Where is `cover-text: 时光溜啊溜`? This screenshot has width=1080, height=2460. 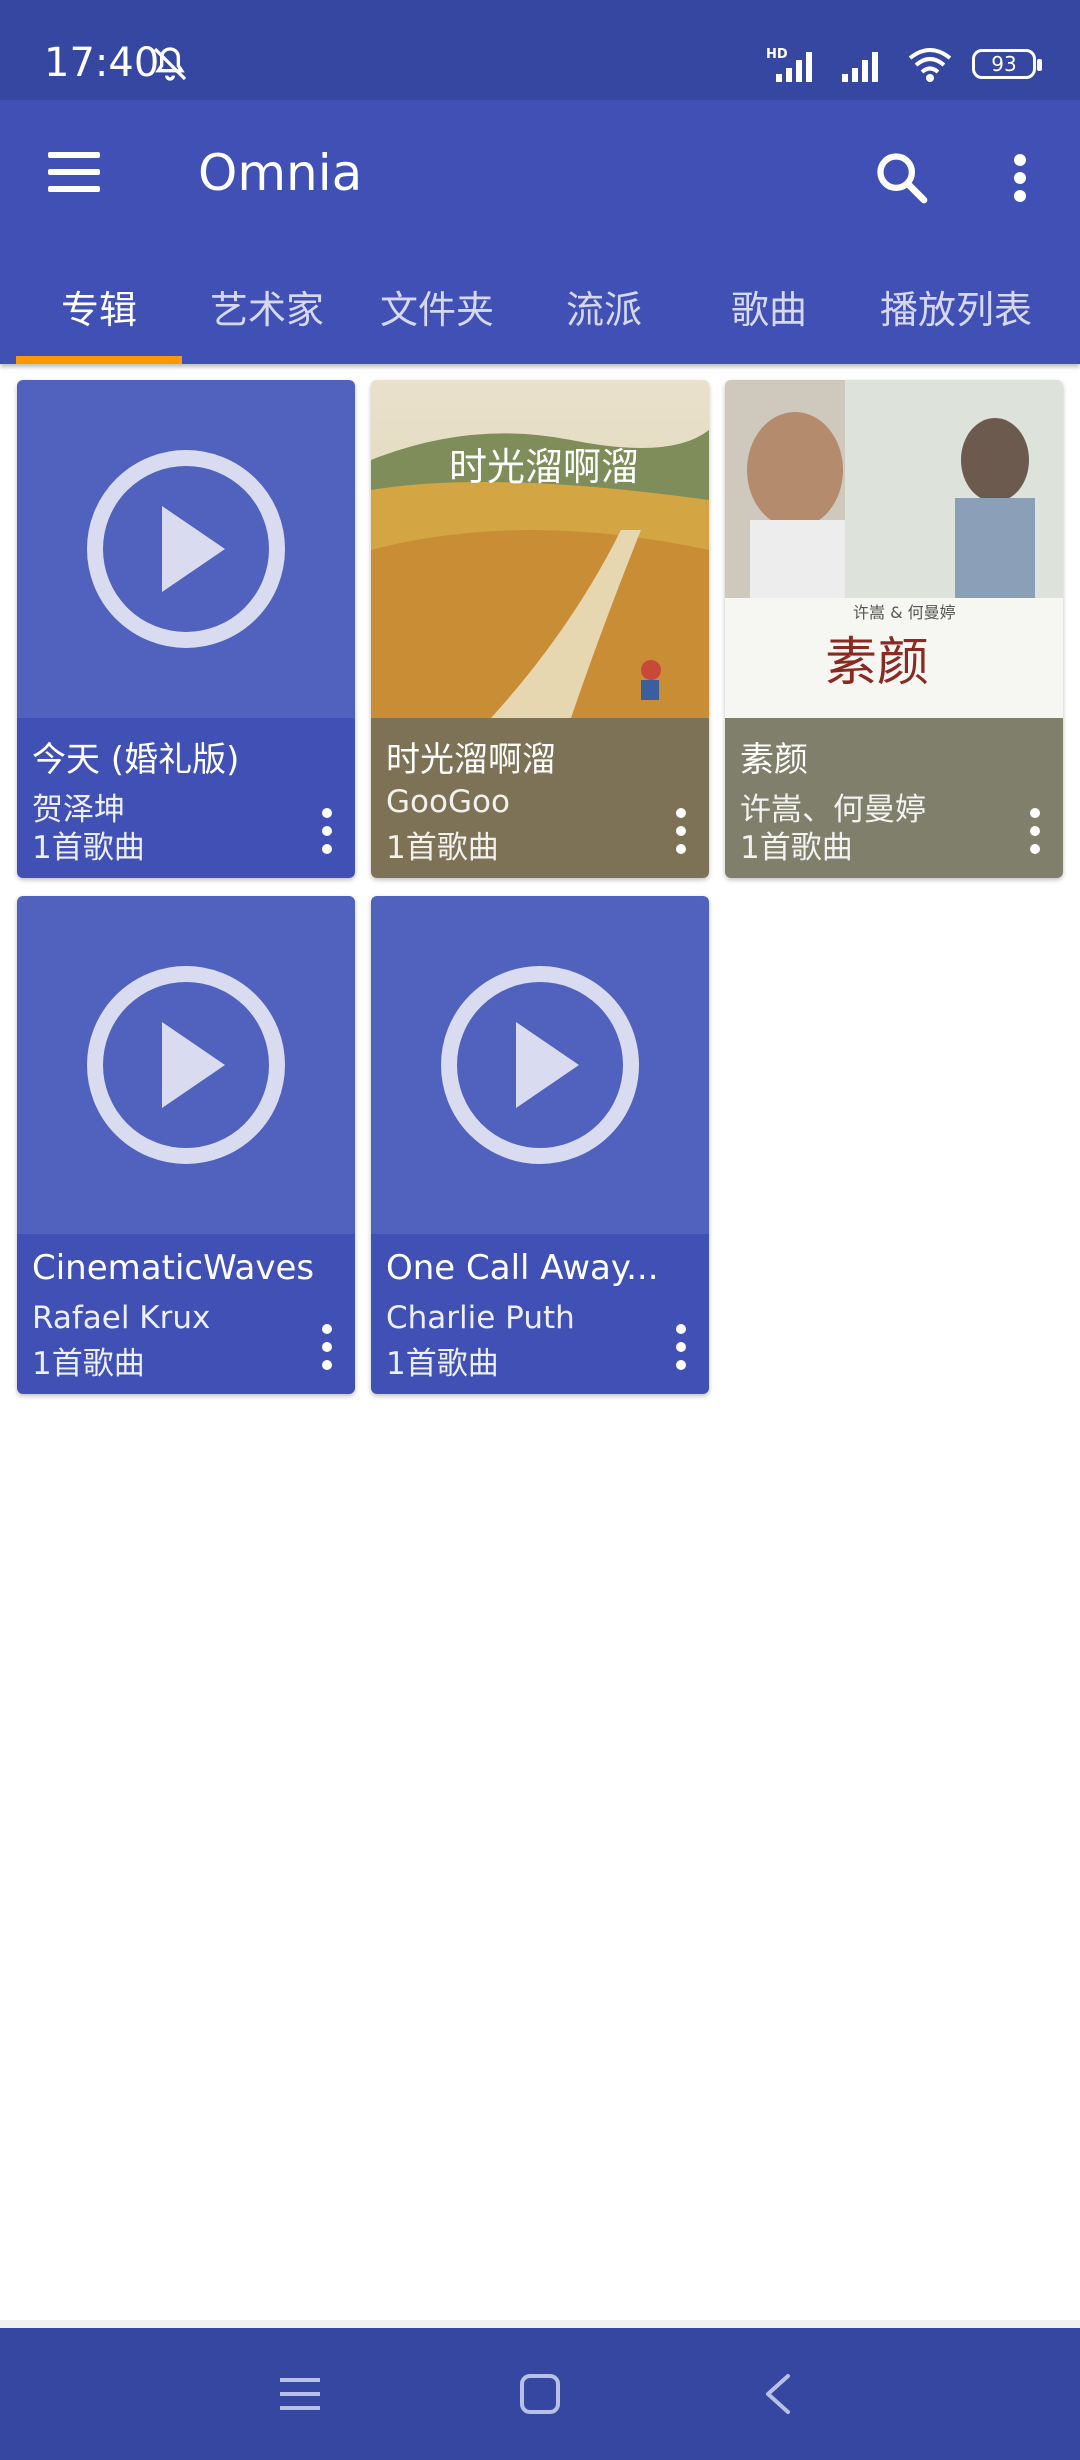 cover-text: 时光溜啊溜 is located at coordinates (544, 467).